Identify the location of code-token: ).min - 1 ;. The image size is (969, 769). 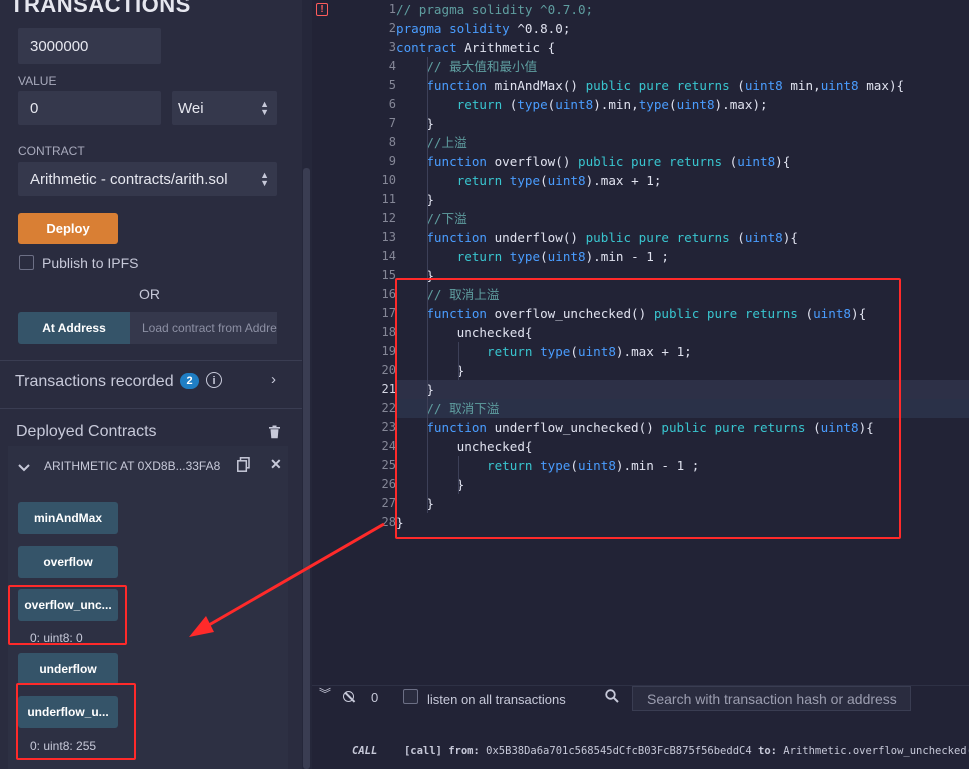
(657, 465).